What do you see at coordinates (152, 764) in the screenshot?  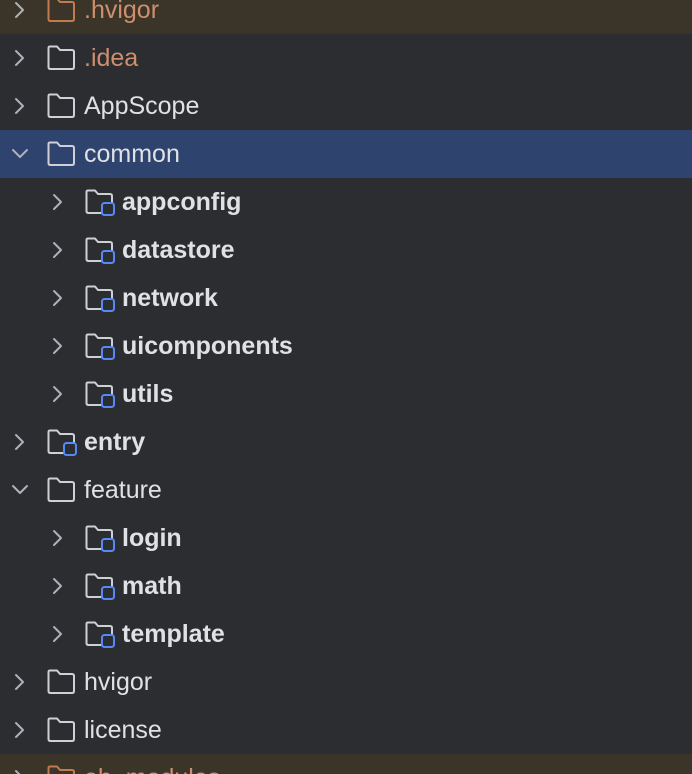 I see `tree-item-label: oh_modules` at bounding box center [152, 764].